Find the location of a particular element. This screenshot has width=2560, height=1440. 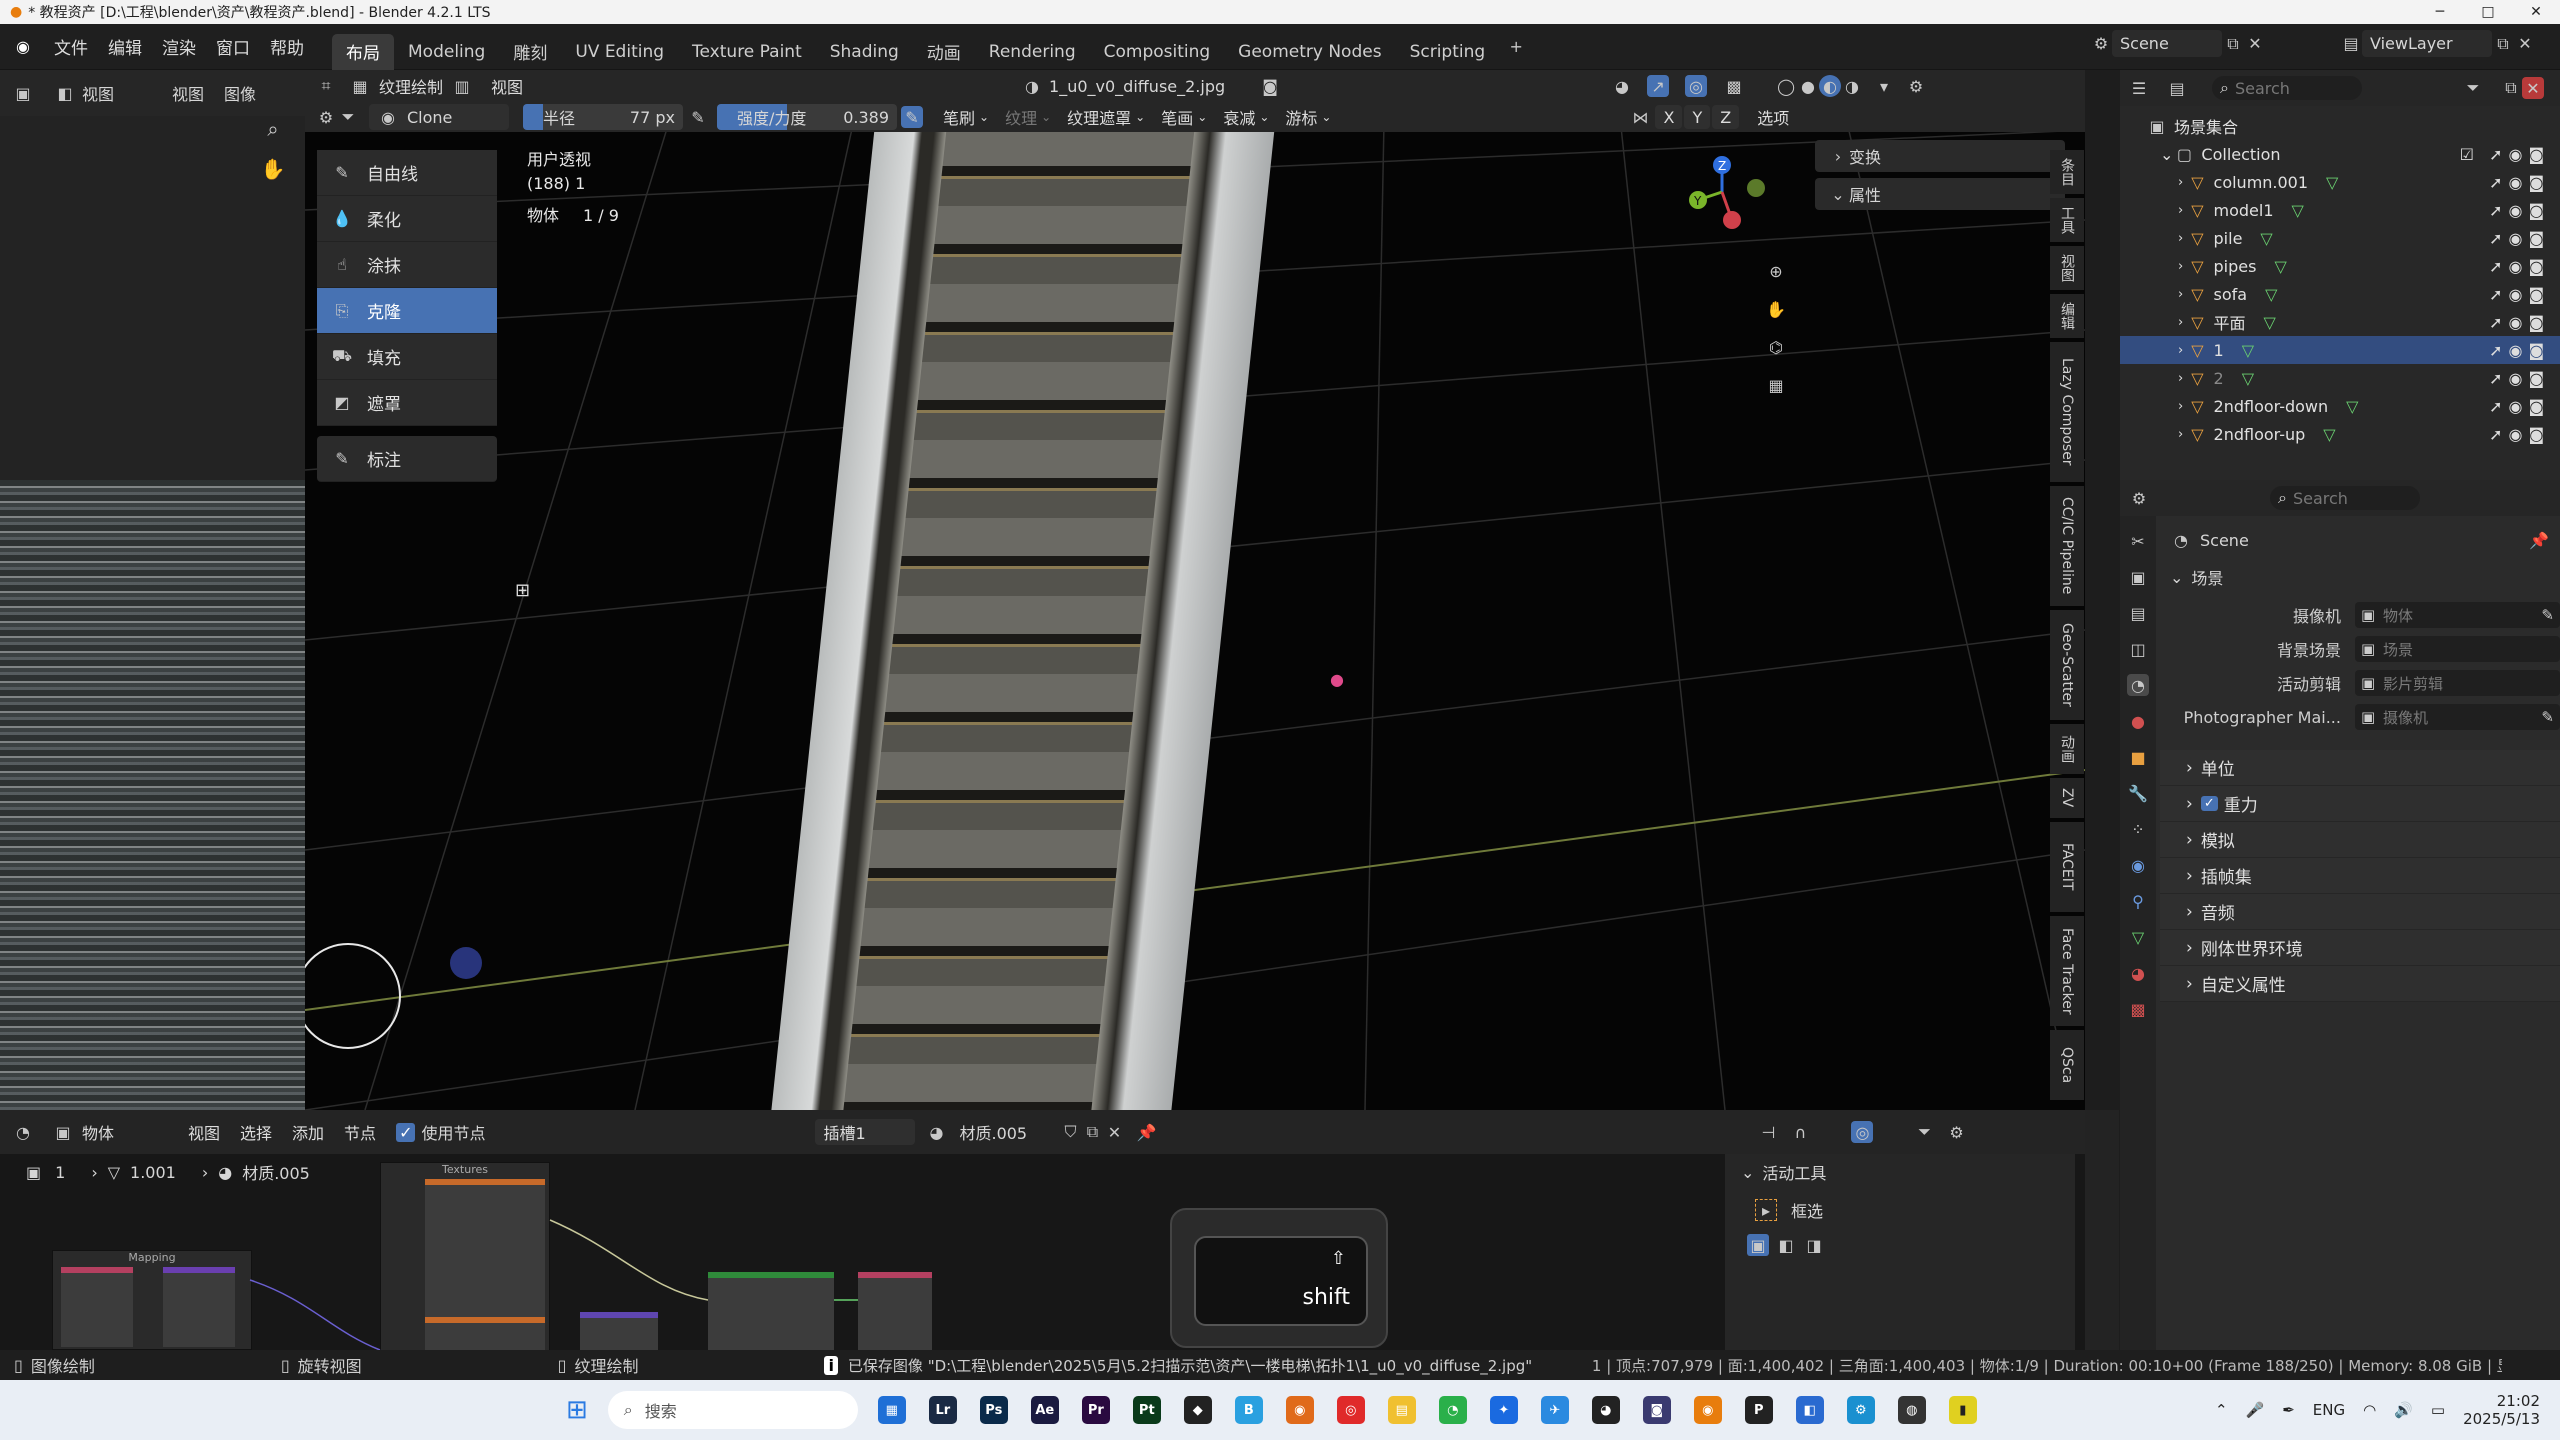

mode-dropdown: 纹理绘制 is located at coordinates (411, 86).